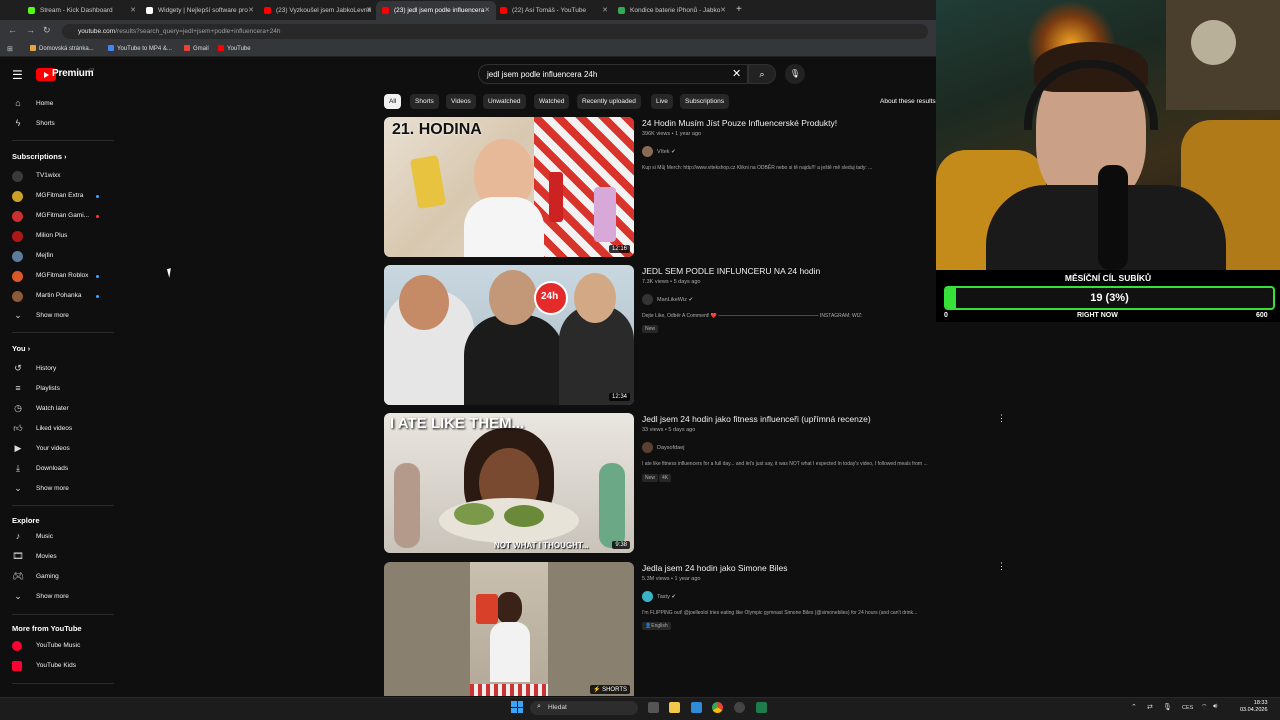 The image size is (1280, 720). Describe the element at coordinates (509, 335) in the screenshot. I see `video-thumbnail: 24h 12:34` at that location.